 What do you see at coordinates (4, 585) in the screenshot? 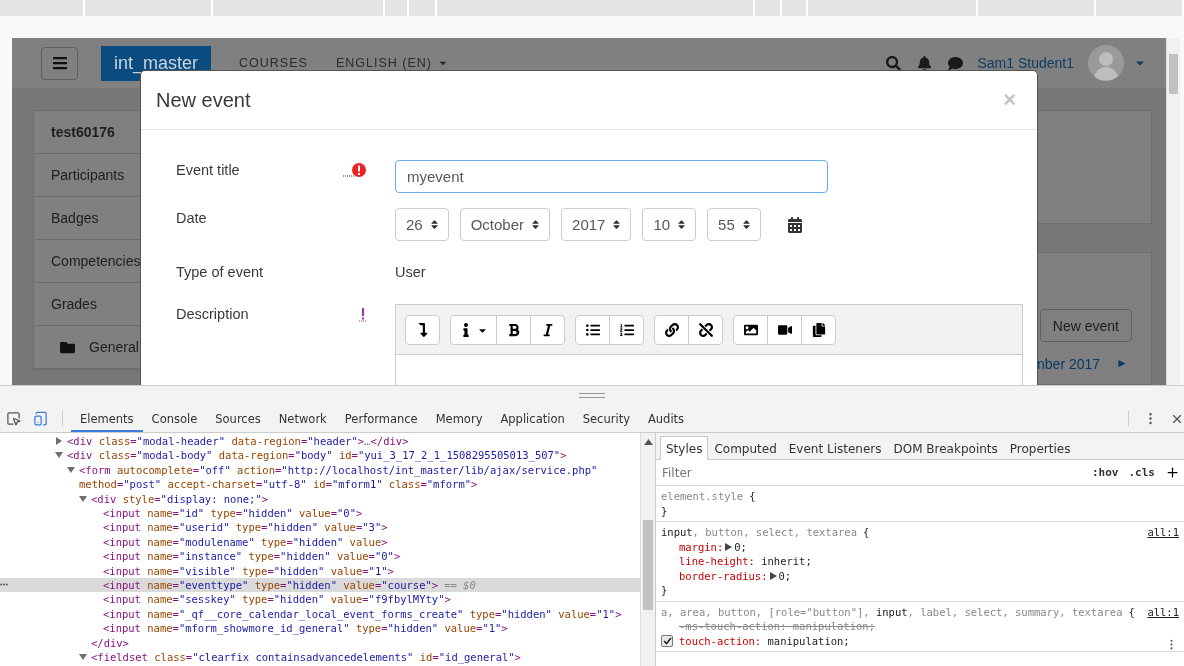
I see `dots-icon` at bounding box center [4, 585].